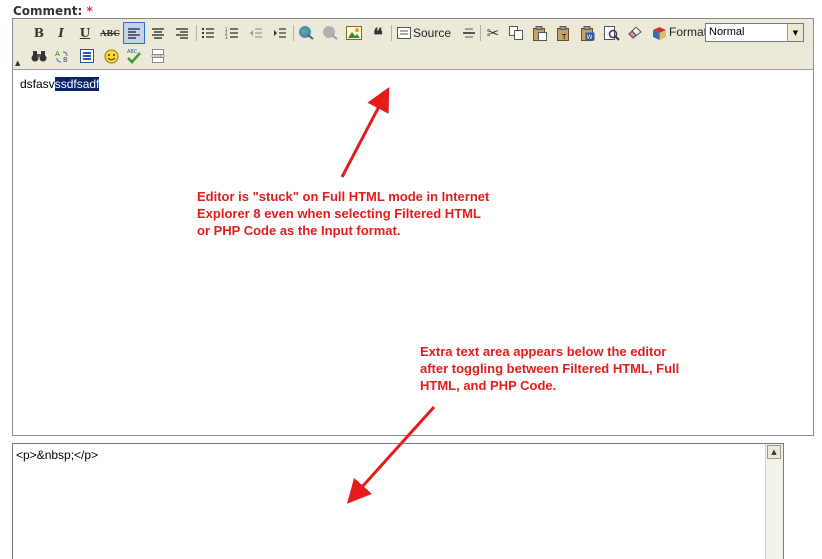  What do you see at coordinates (388, 295) in the screenshot?
I see `annotation-arrows` at bounding box center [388, 295].